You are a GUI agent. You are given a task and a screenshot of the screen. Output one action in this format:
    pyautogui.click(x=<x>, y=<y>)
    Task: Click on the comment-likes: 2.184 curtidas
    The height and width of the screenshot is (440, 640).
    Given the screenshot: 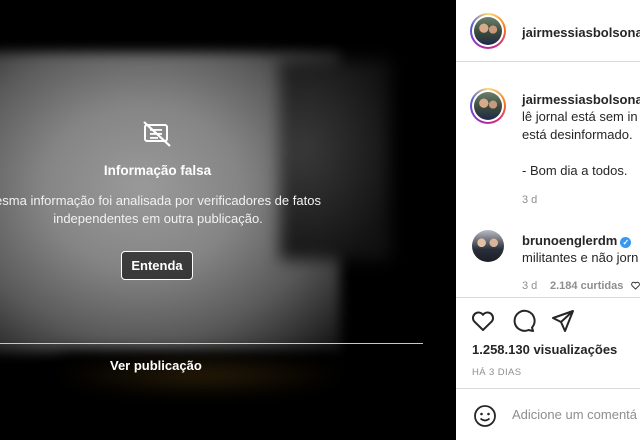 What is the action you would take?
    pyautogui.click(x=586, y=286)
    